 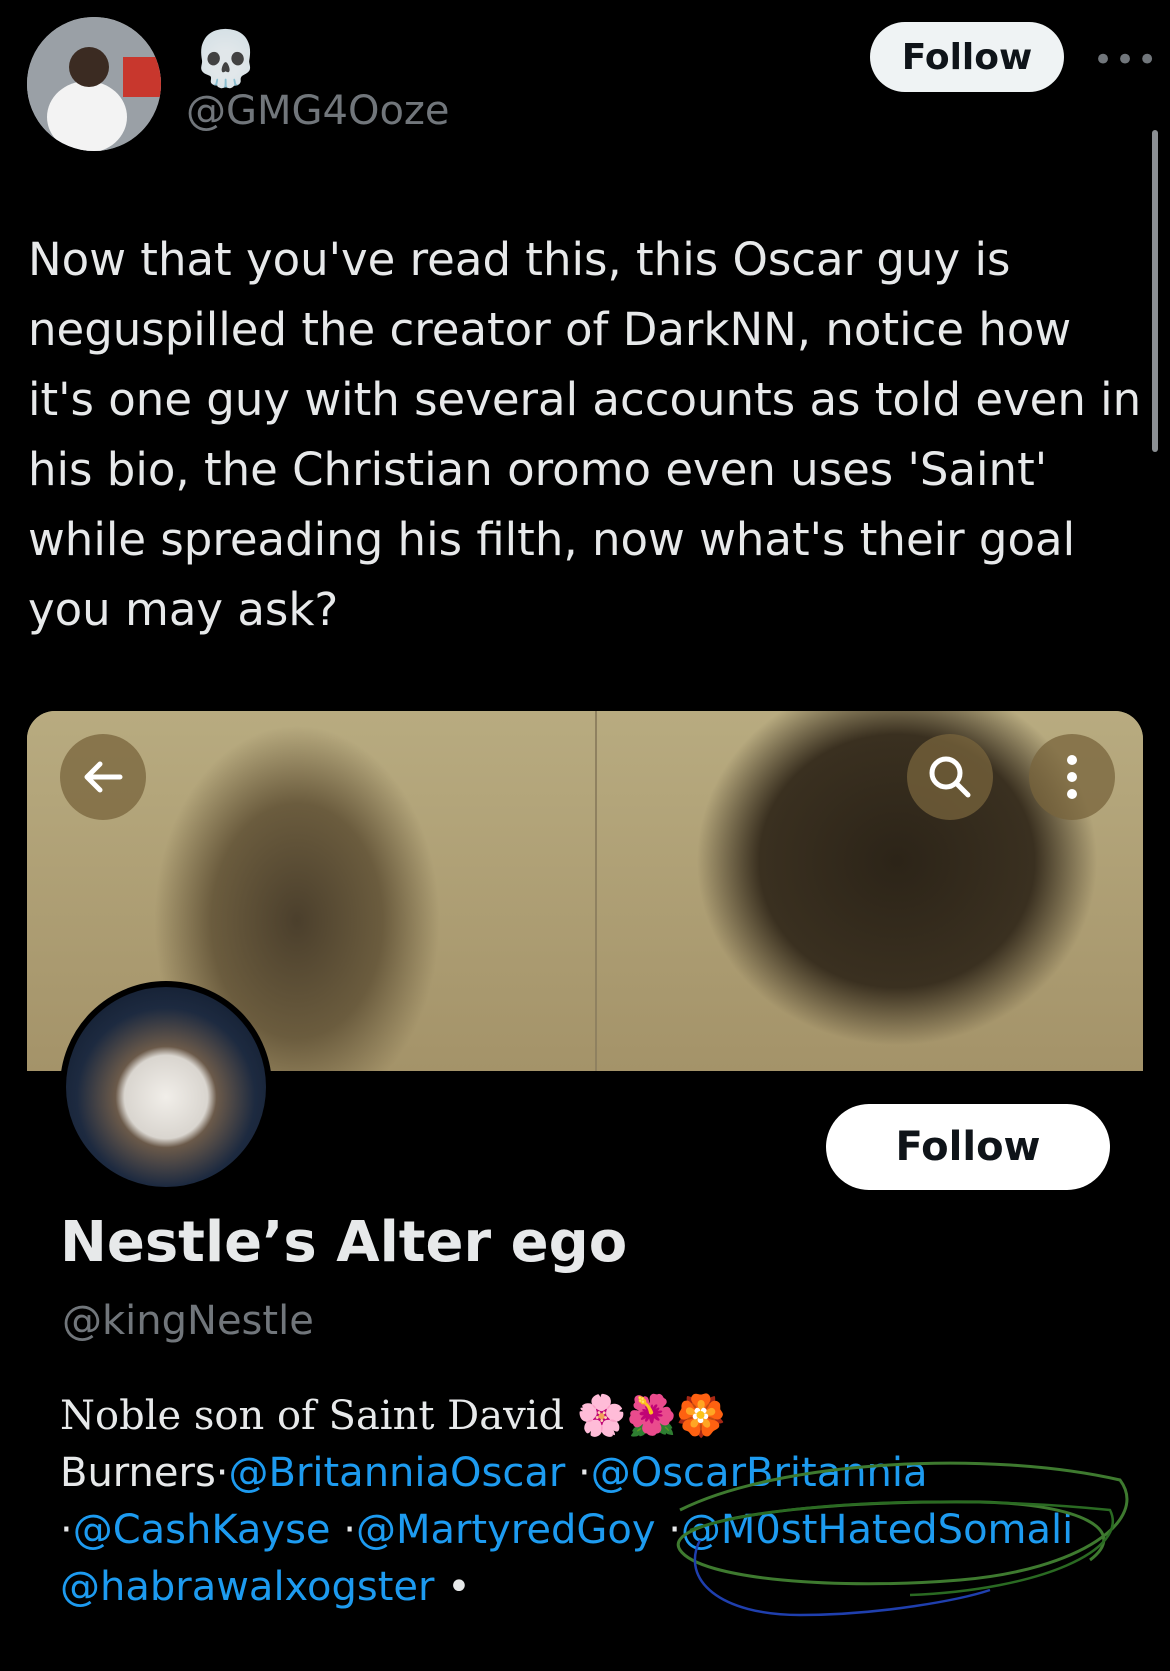 What do you see at coordinates (506, 1530) in the screenshot?
I see `mention-link: @MartyredGoy` at bounding box center [506, 1530].